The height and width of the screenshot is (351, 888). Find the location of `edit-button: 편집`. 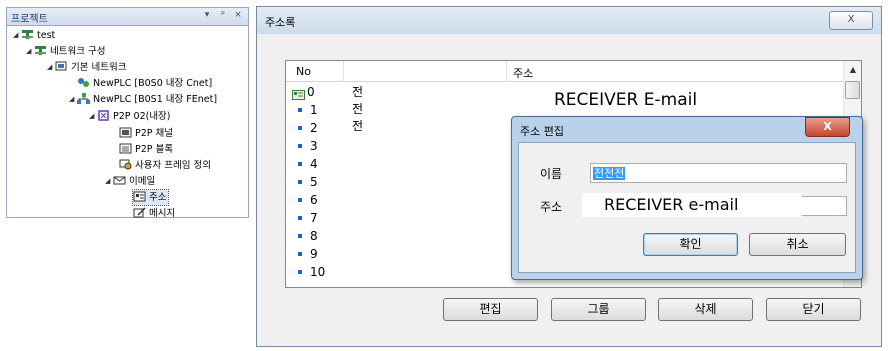

edit-button: 편집 is located at coordinates (490, 309).